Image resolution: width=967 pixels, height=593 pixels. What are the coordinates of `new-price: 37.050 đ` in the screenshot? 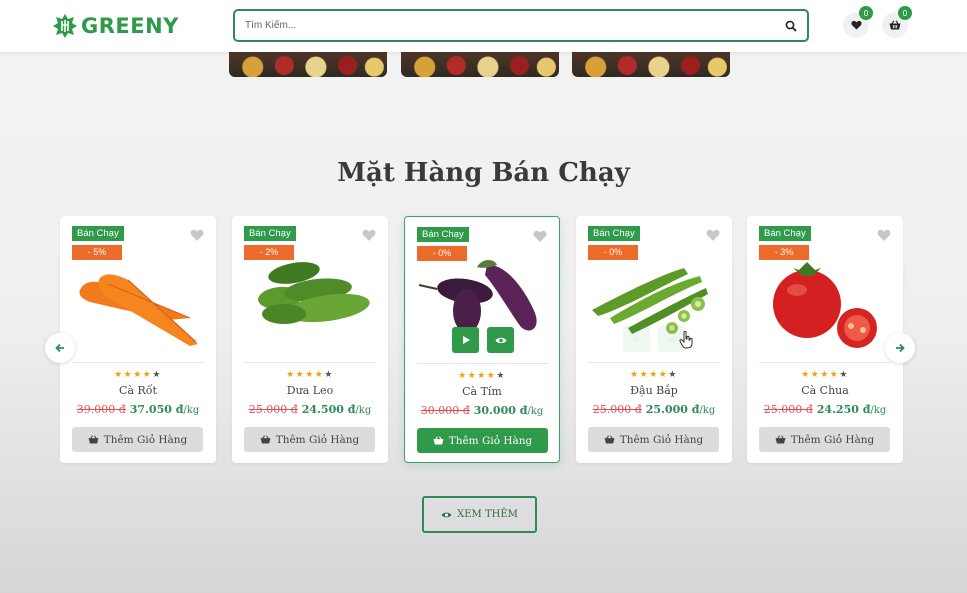 It's located at (156, 409).